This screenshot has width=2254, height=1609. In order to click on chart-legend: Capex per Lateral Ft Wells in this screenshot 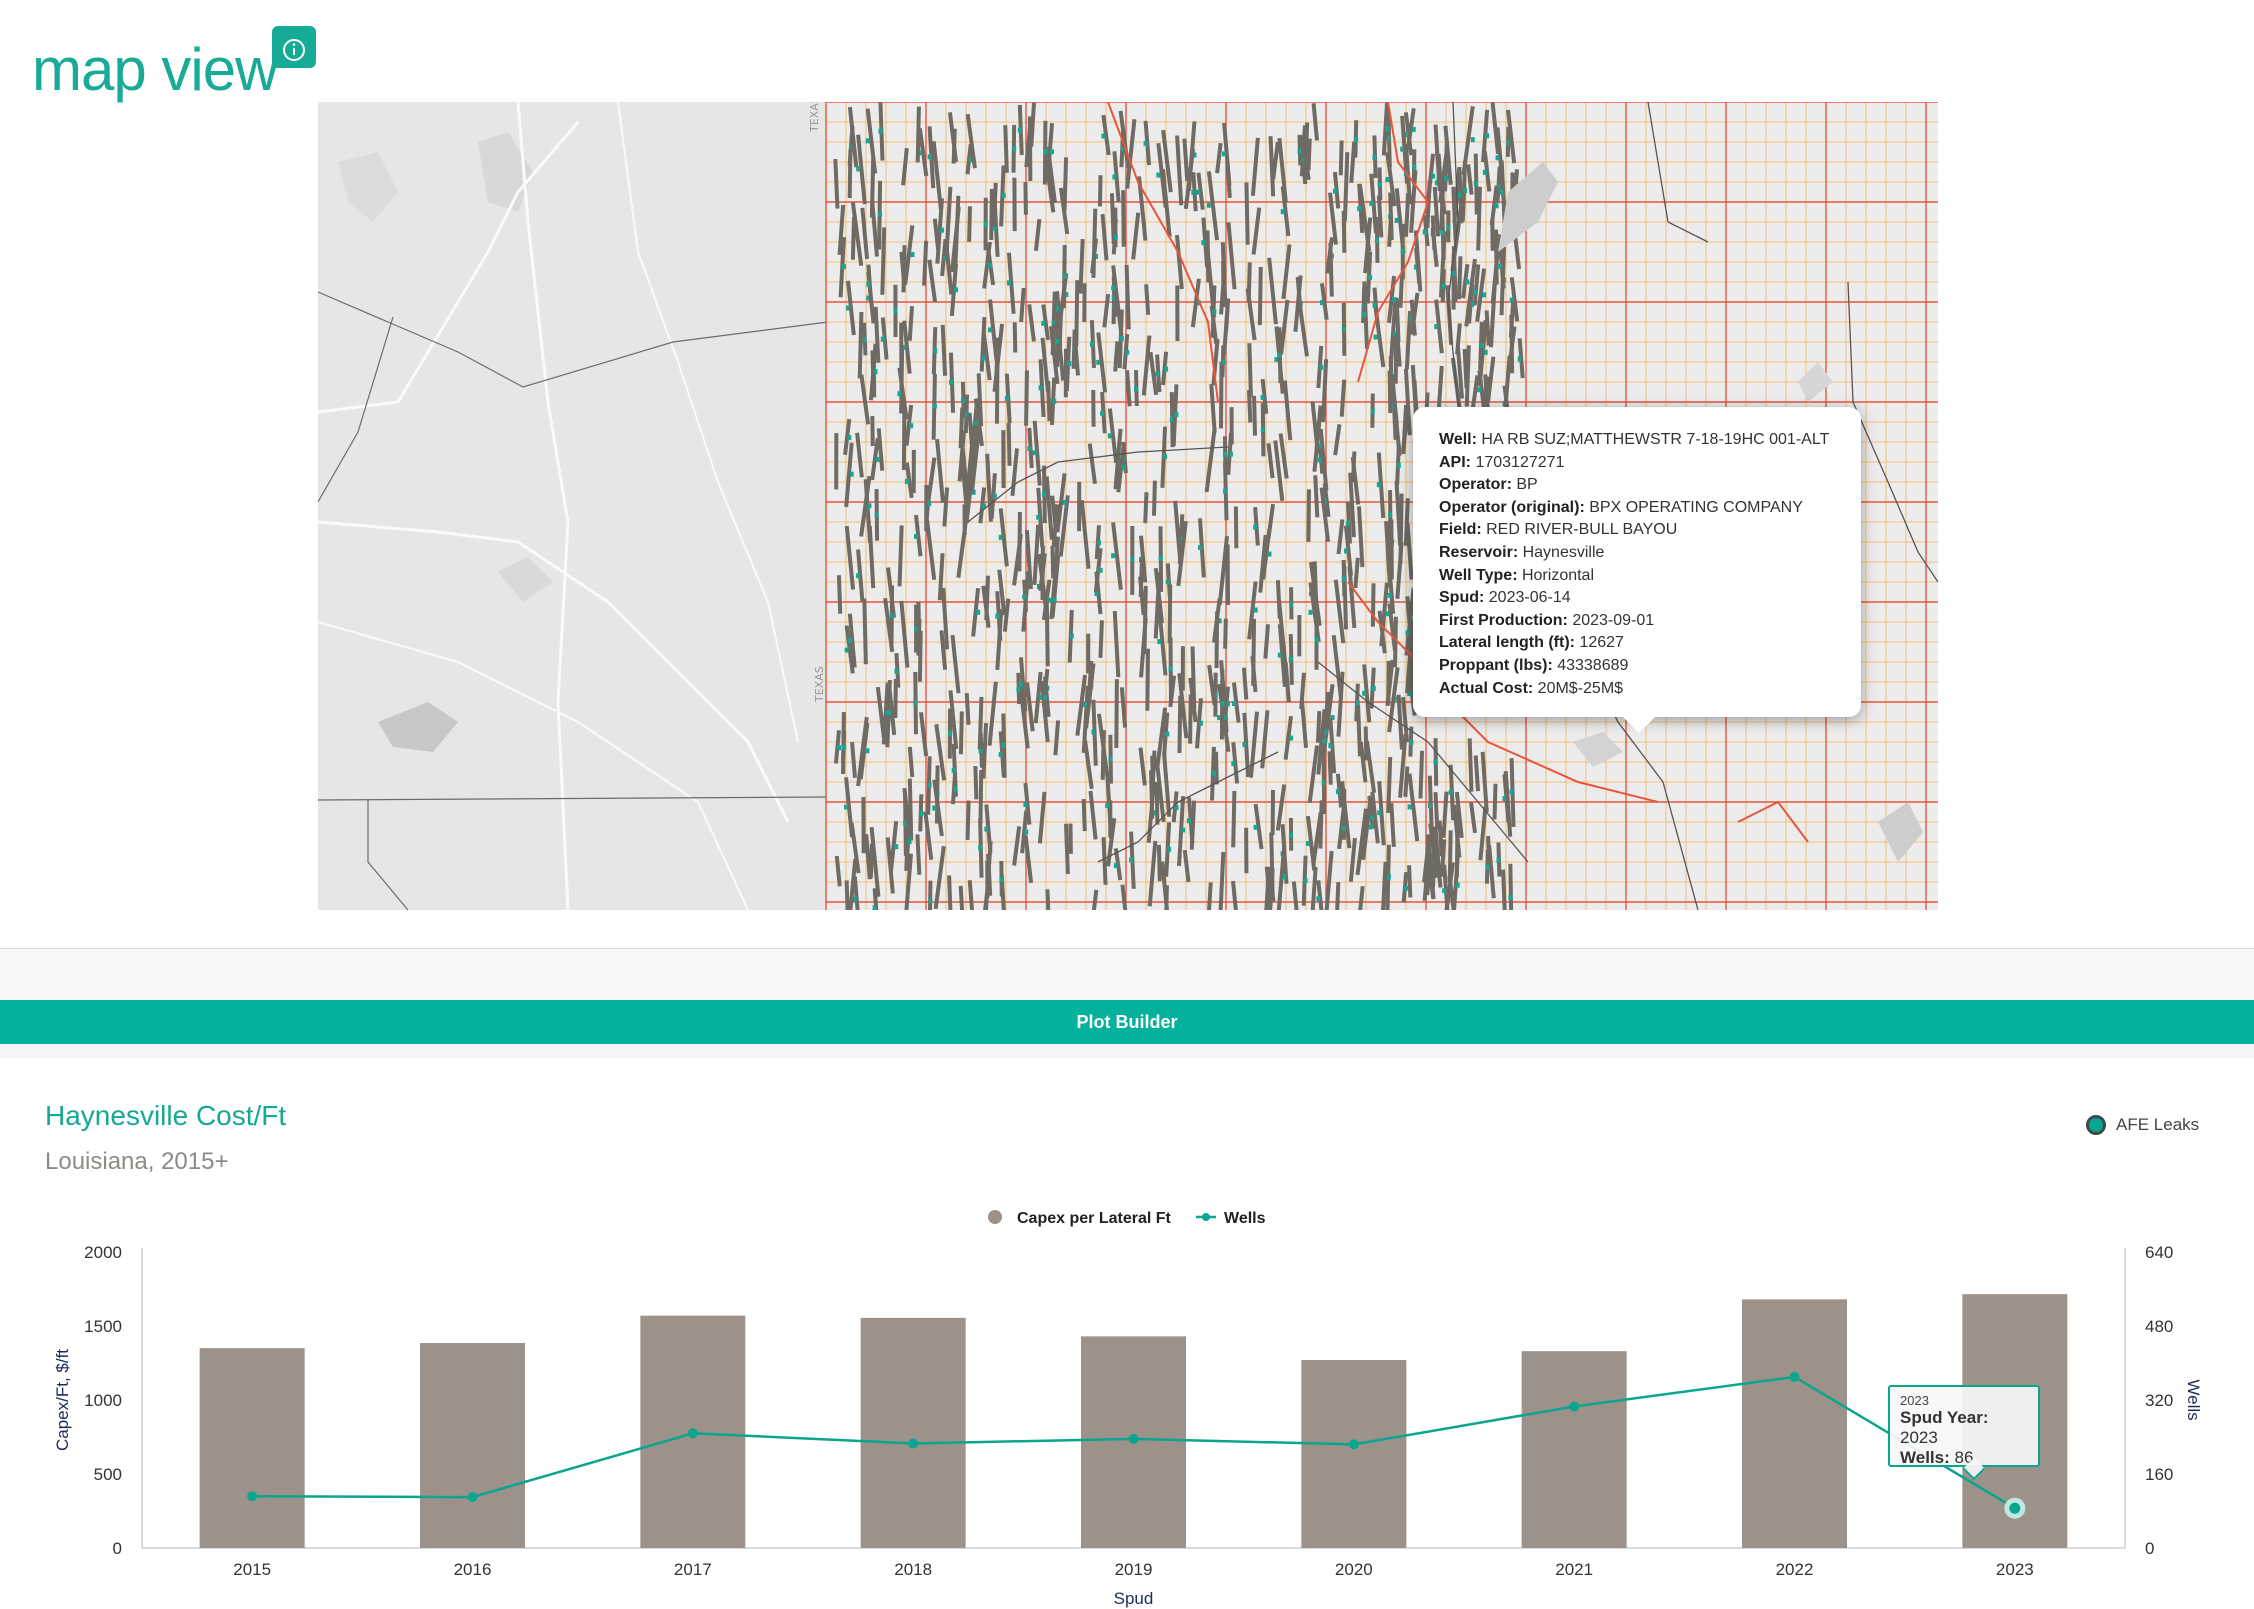, I will do `click(1127, 1218)`.